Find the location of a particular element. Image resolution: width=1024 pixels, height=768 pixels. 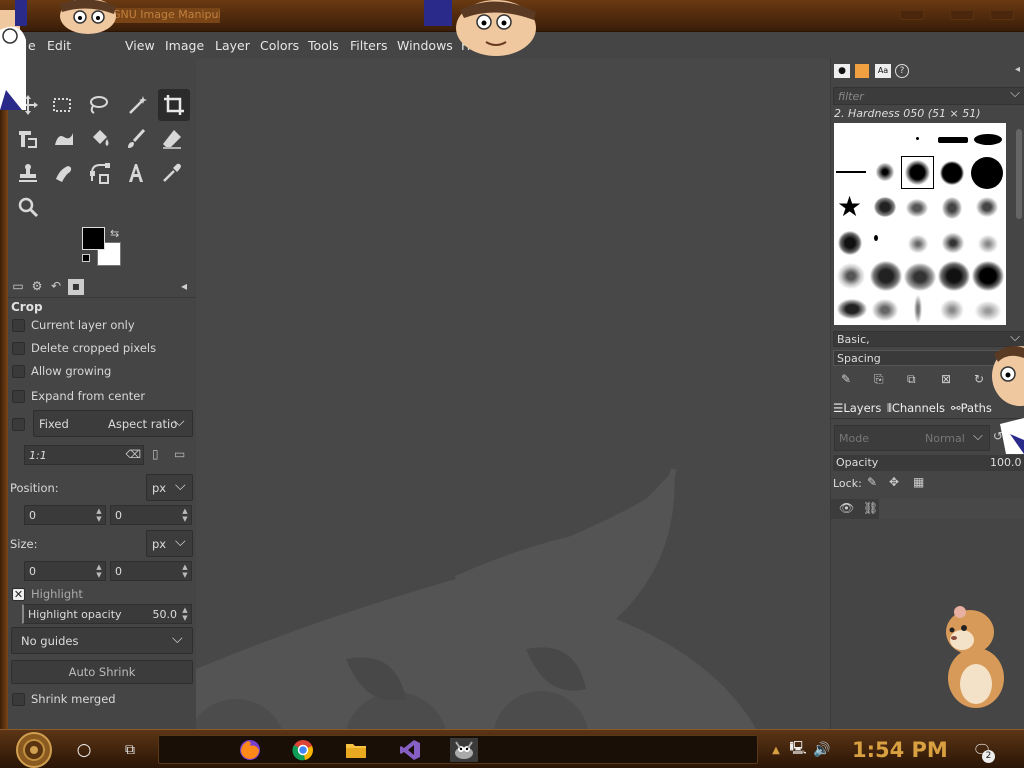

lock-alpha-icon: ▦ is located at coordinates (918, 482).